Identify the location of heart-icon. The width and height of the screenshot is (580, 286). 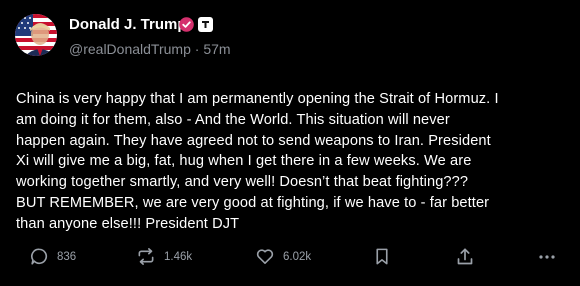
(265, 256).